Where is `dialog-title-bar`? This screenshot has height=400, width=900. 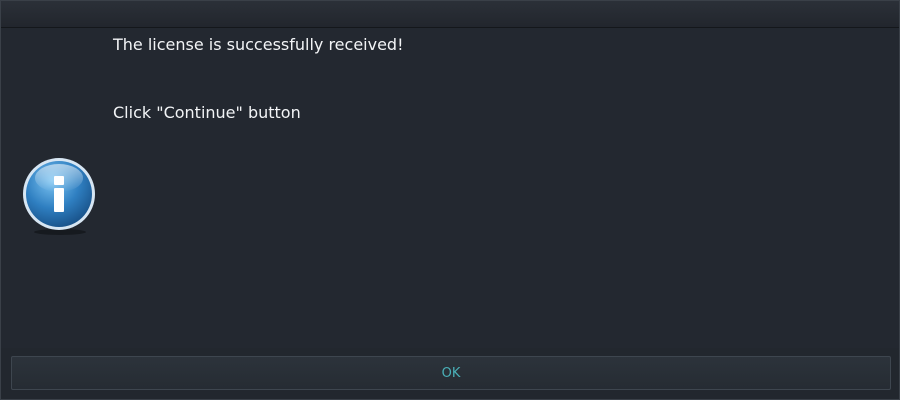
dialog-title-bar is located at coordinates (450, 14).